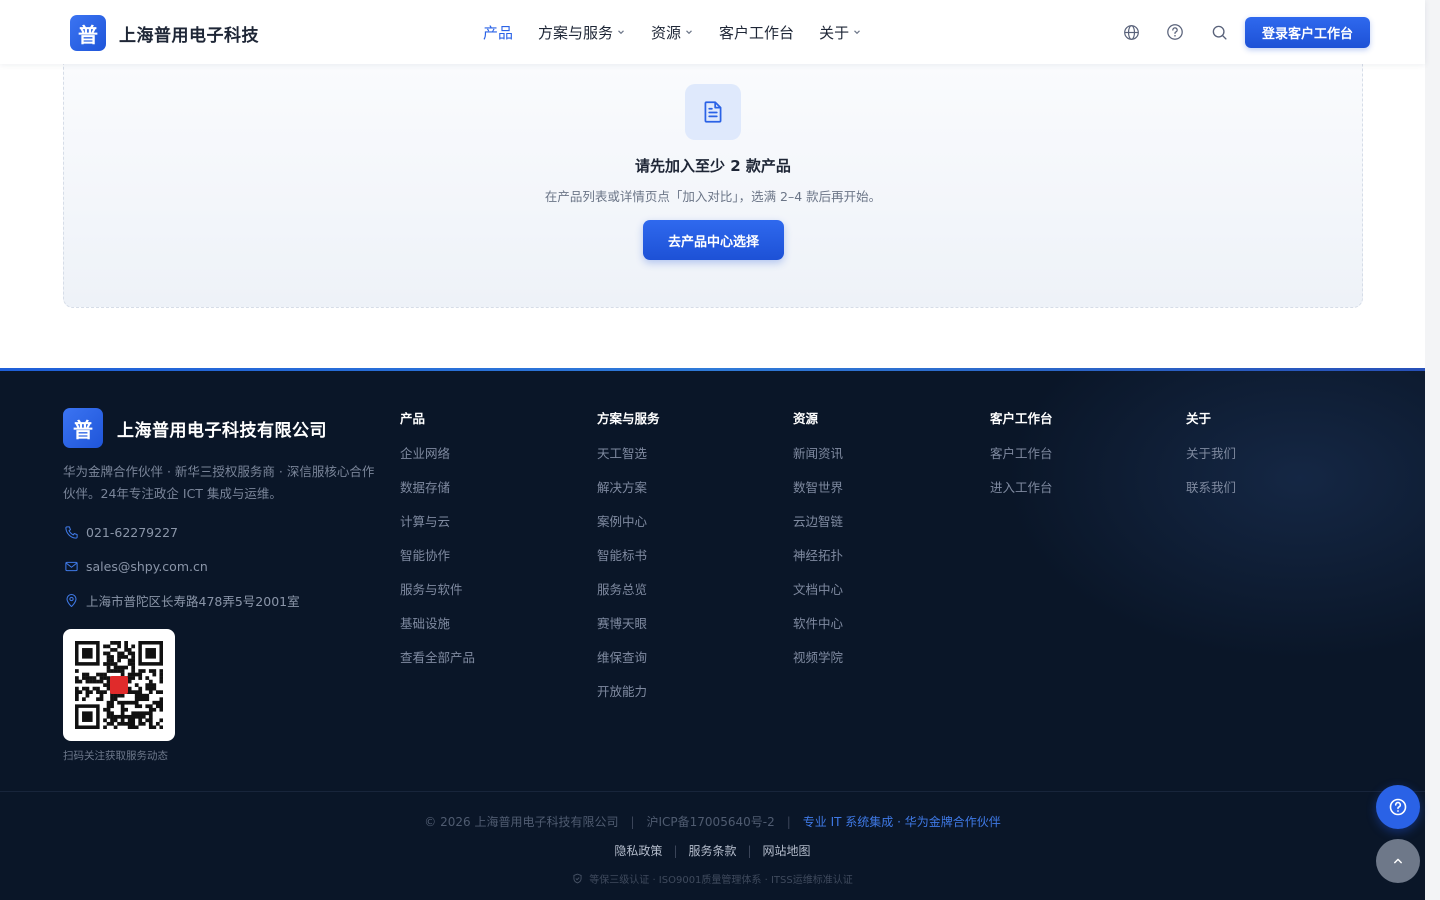 This screenshot has height=900, width=1440. What do you see at coordinates (628, 498) in the screenshot?
I see `footer-link: 解决方案` at bounding box center [628, 498].